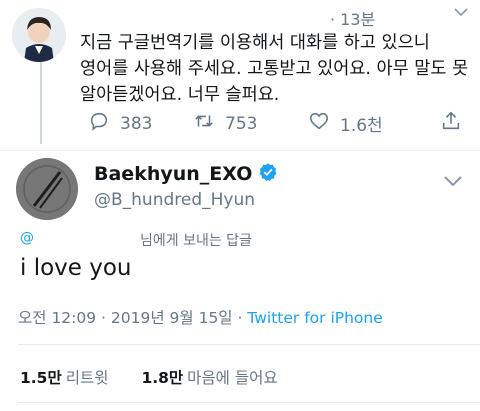 This screenshot has height=411, width=480. Describe the element at coordinates (314, 318) in the screenshot. I see `tweet-source-link: Twitter for iPhone` at that location.